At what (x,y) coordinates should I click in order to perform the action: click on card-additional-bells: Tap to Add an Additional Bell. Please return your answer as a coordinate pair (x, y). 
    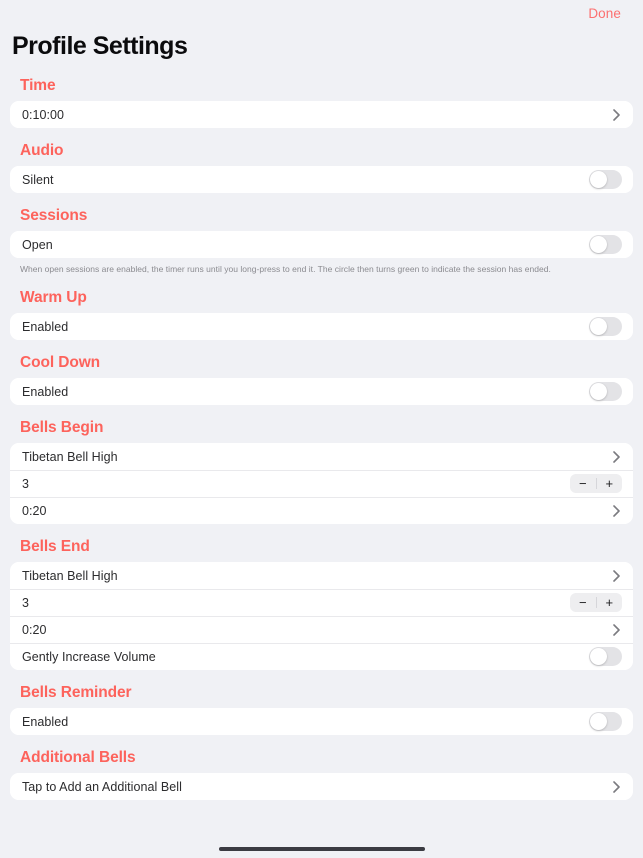
    Looking at the image, I should click on (321, 786).